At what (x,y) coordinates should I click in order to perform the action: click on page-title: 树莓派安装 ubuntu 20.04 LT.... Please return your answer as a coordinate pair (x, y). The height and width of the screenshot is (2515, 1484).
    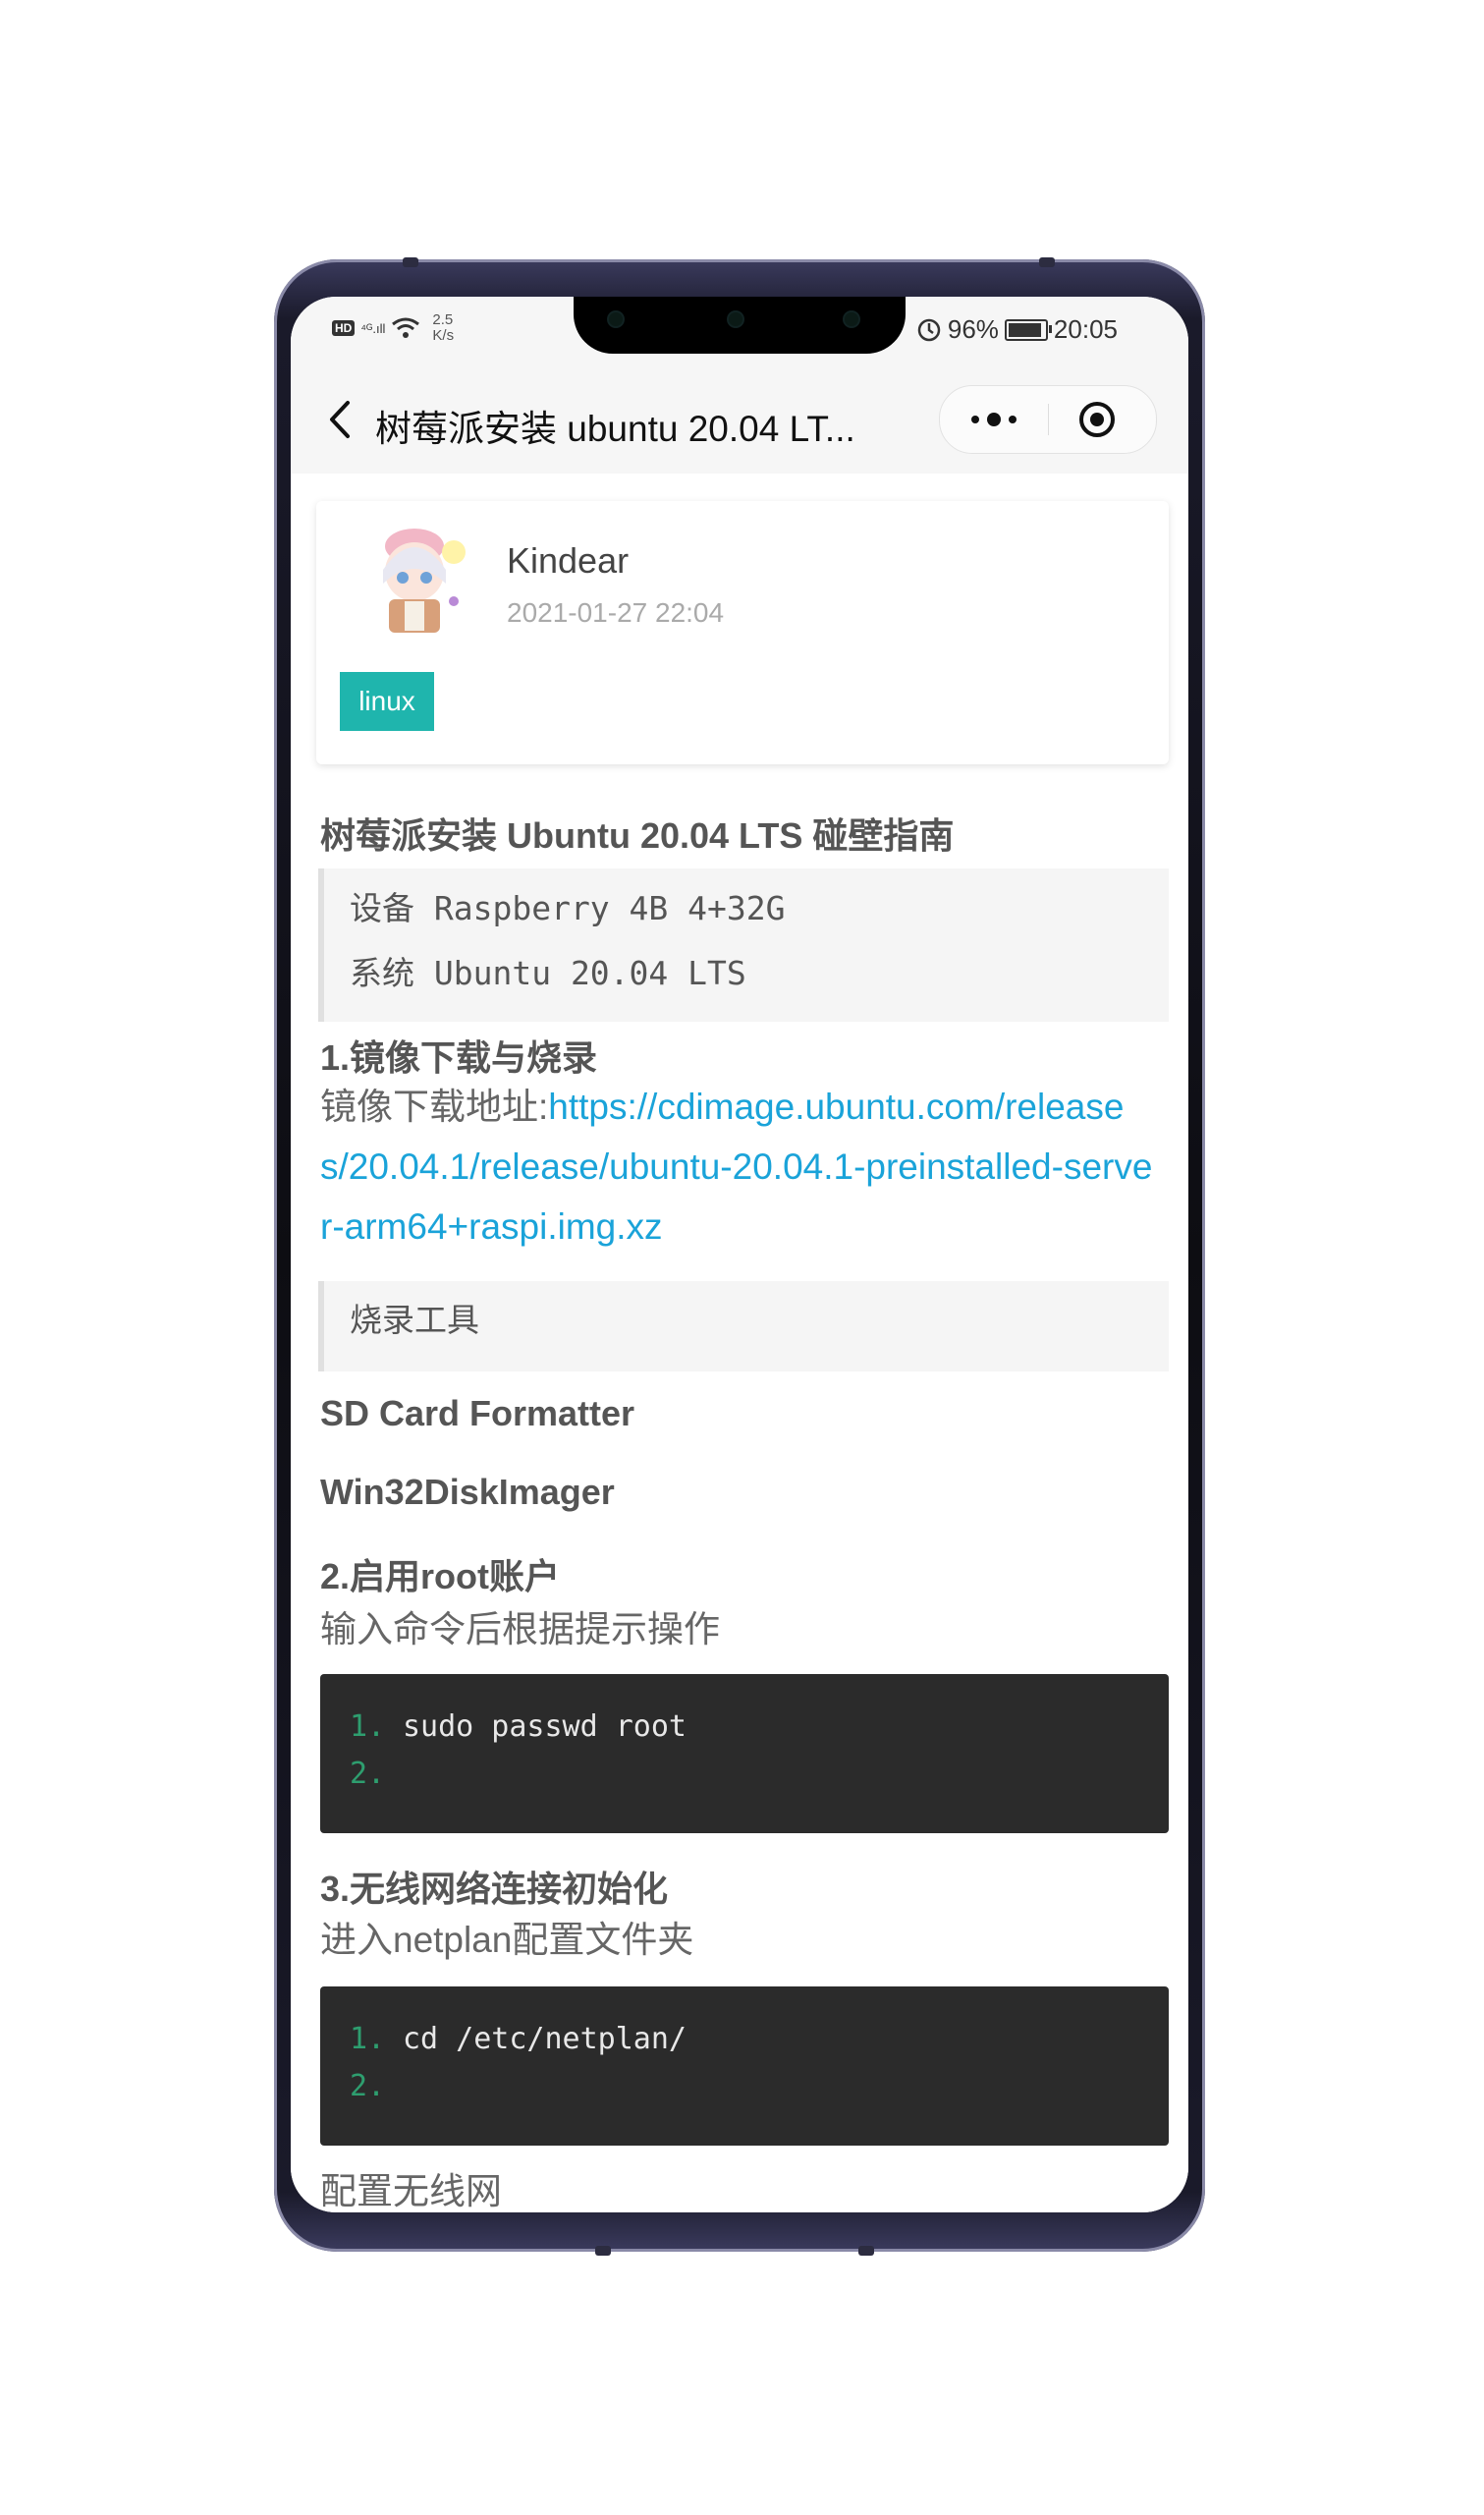
    Looking at the image, I should click on (615, 429).